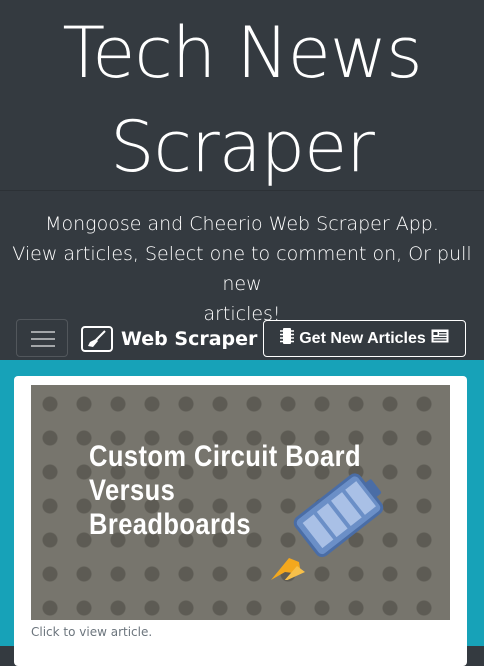 This screenshot has height=666, width=484. Describe the element at coordinates (242, 224) in the screenshot. I see `lead-line-1: Mongoose and Cheerio Web Scraper App.` at that location.